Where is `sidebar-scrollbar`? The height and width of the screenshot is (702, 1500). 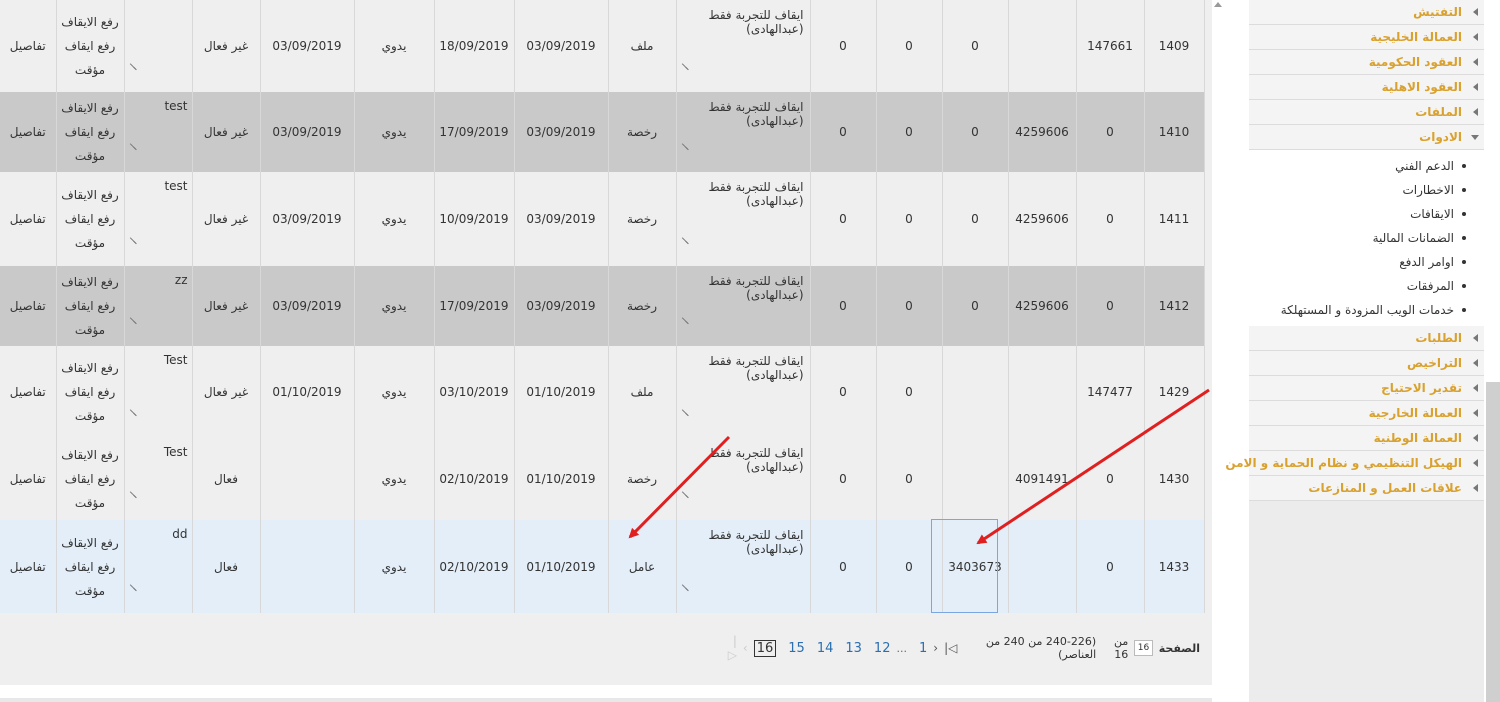
sidebar-scrollbar is located at coordinates (1493, 542).